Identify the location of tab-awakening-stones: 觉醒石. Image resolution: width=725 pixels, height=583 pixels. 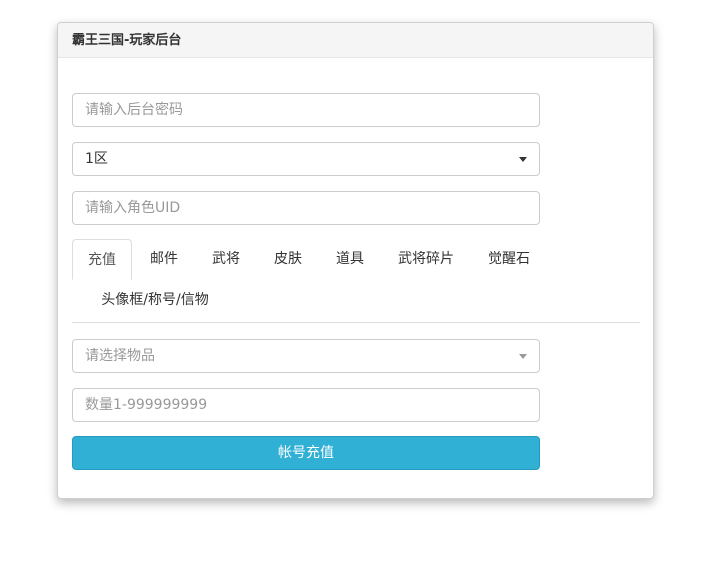
(509, 259).